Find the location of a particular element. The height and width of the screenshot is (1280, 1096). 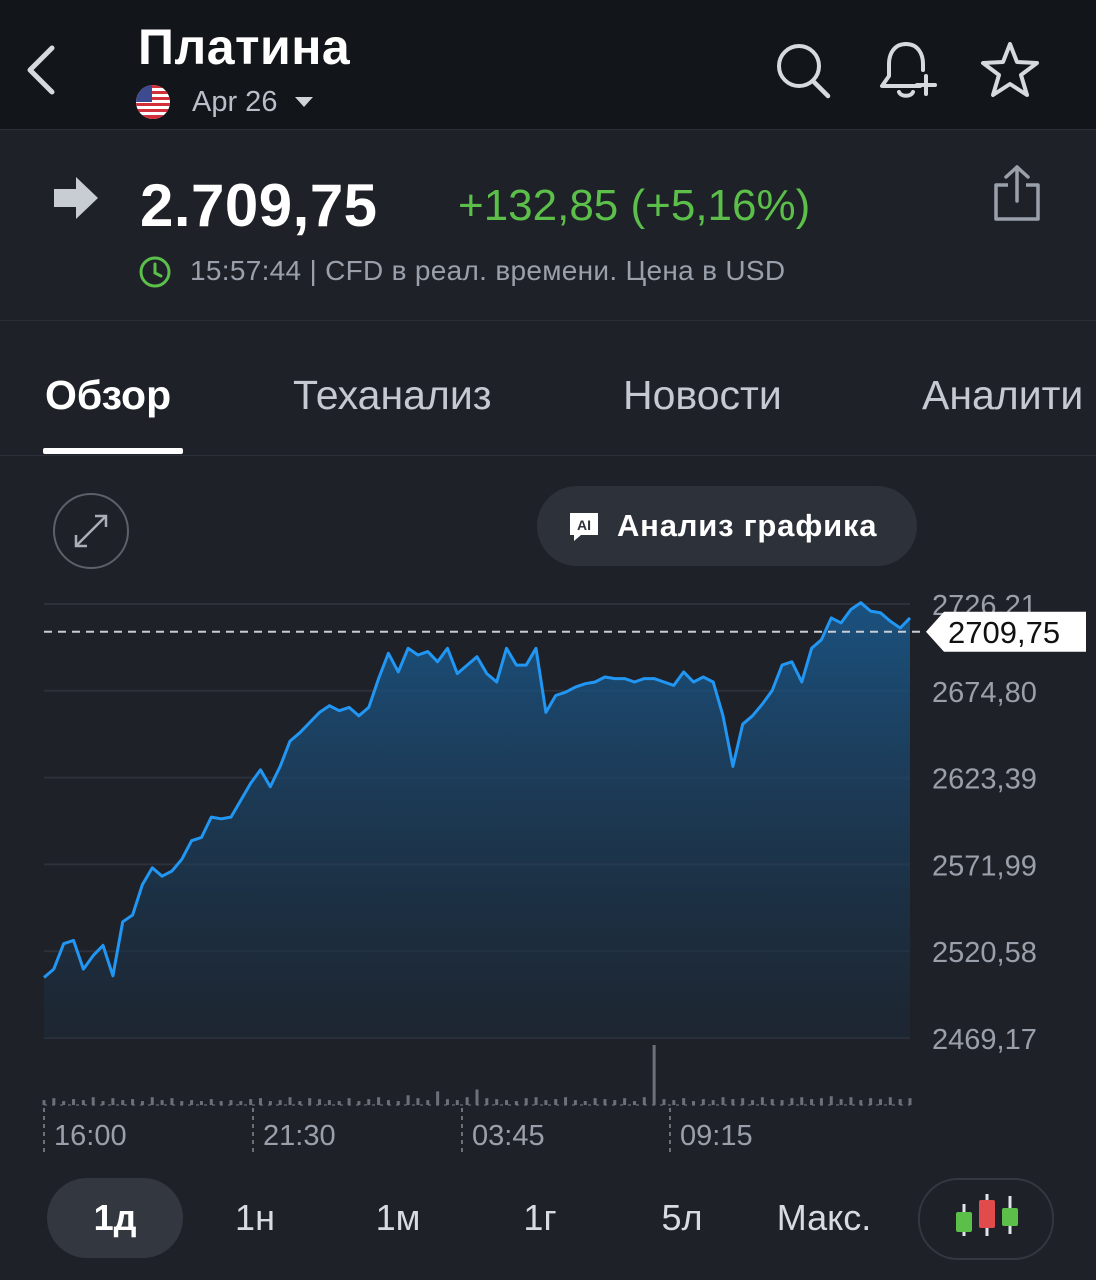

share-icon is located at coordinates (1017, 193).